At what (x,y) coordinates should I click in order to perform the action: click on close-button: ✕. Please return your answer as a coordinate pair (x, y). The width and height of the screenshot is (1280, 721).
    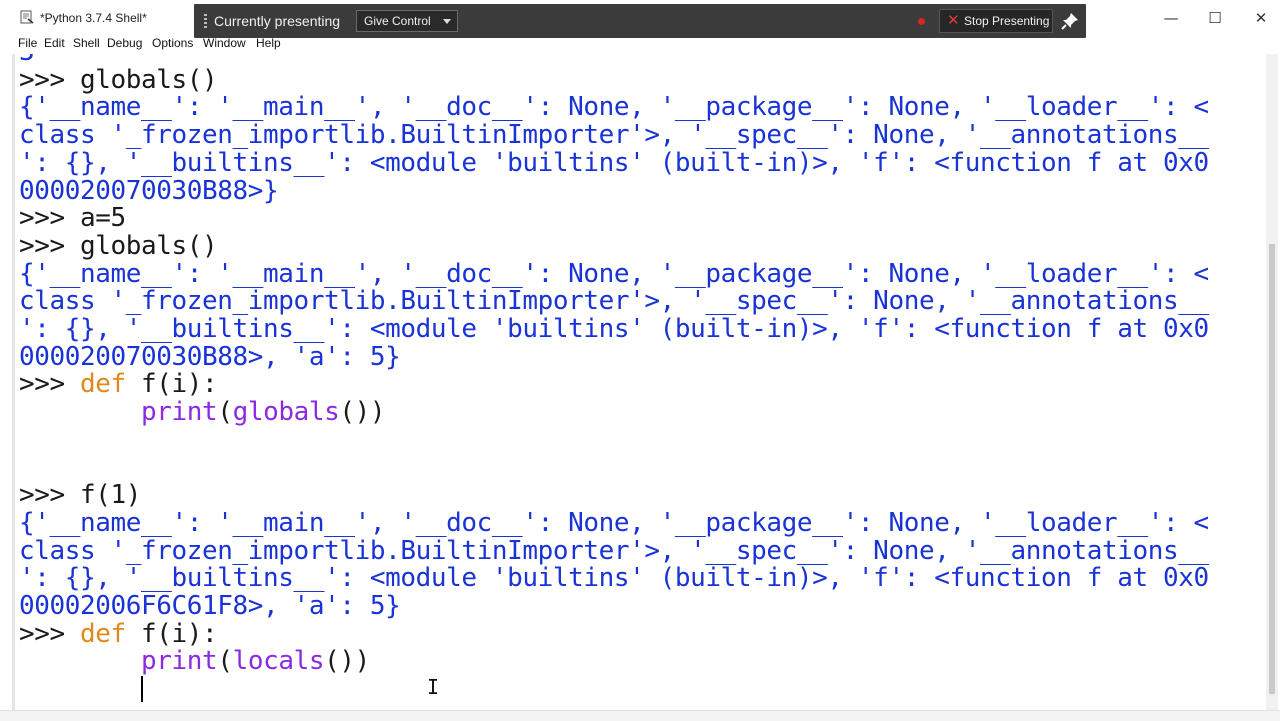
    Looking at the image, I should click on (1259, 18).